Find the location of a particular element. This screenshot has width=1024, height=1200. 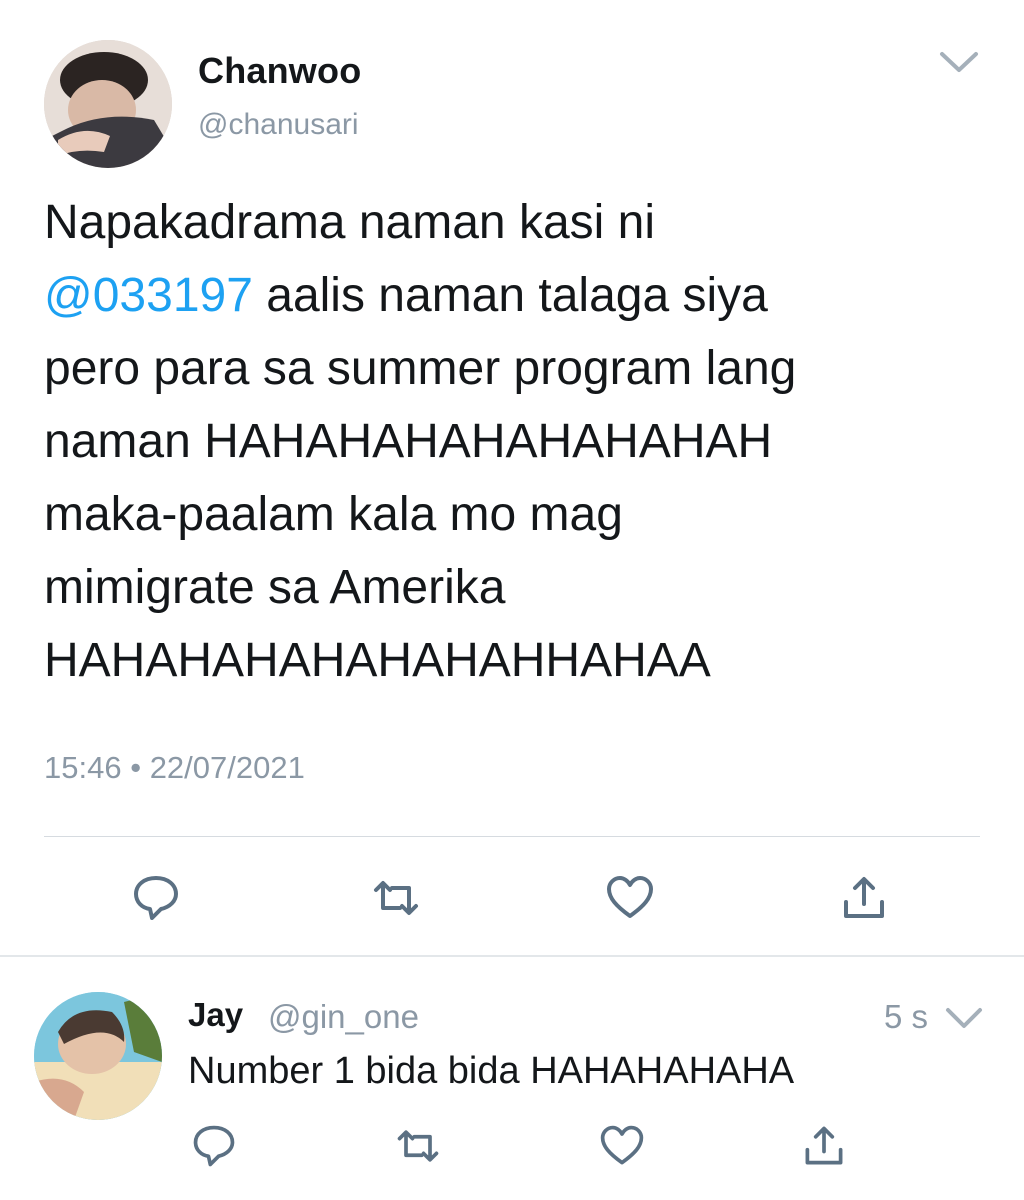

reply-author-avatar is located at coordinates (98, 1056).